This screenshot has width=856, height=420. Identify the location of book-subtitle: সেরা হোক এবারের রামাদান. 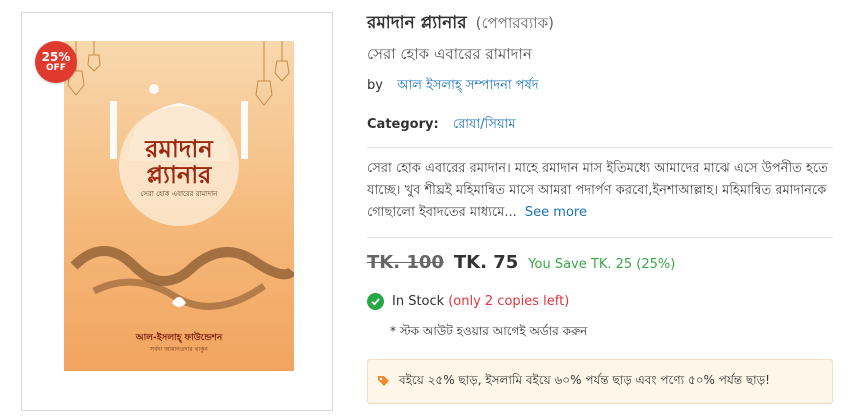
(449, 54).